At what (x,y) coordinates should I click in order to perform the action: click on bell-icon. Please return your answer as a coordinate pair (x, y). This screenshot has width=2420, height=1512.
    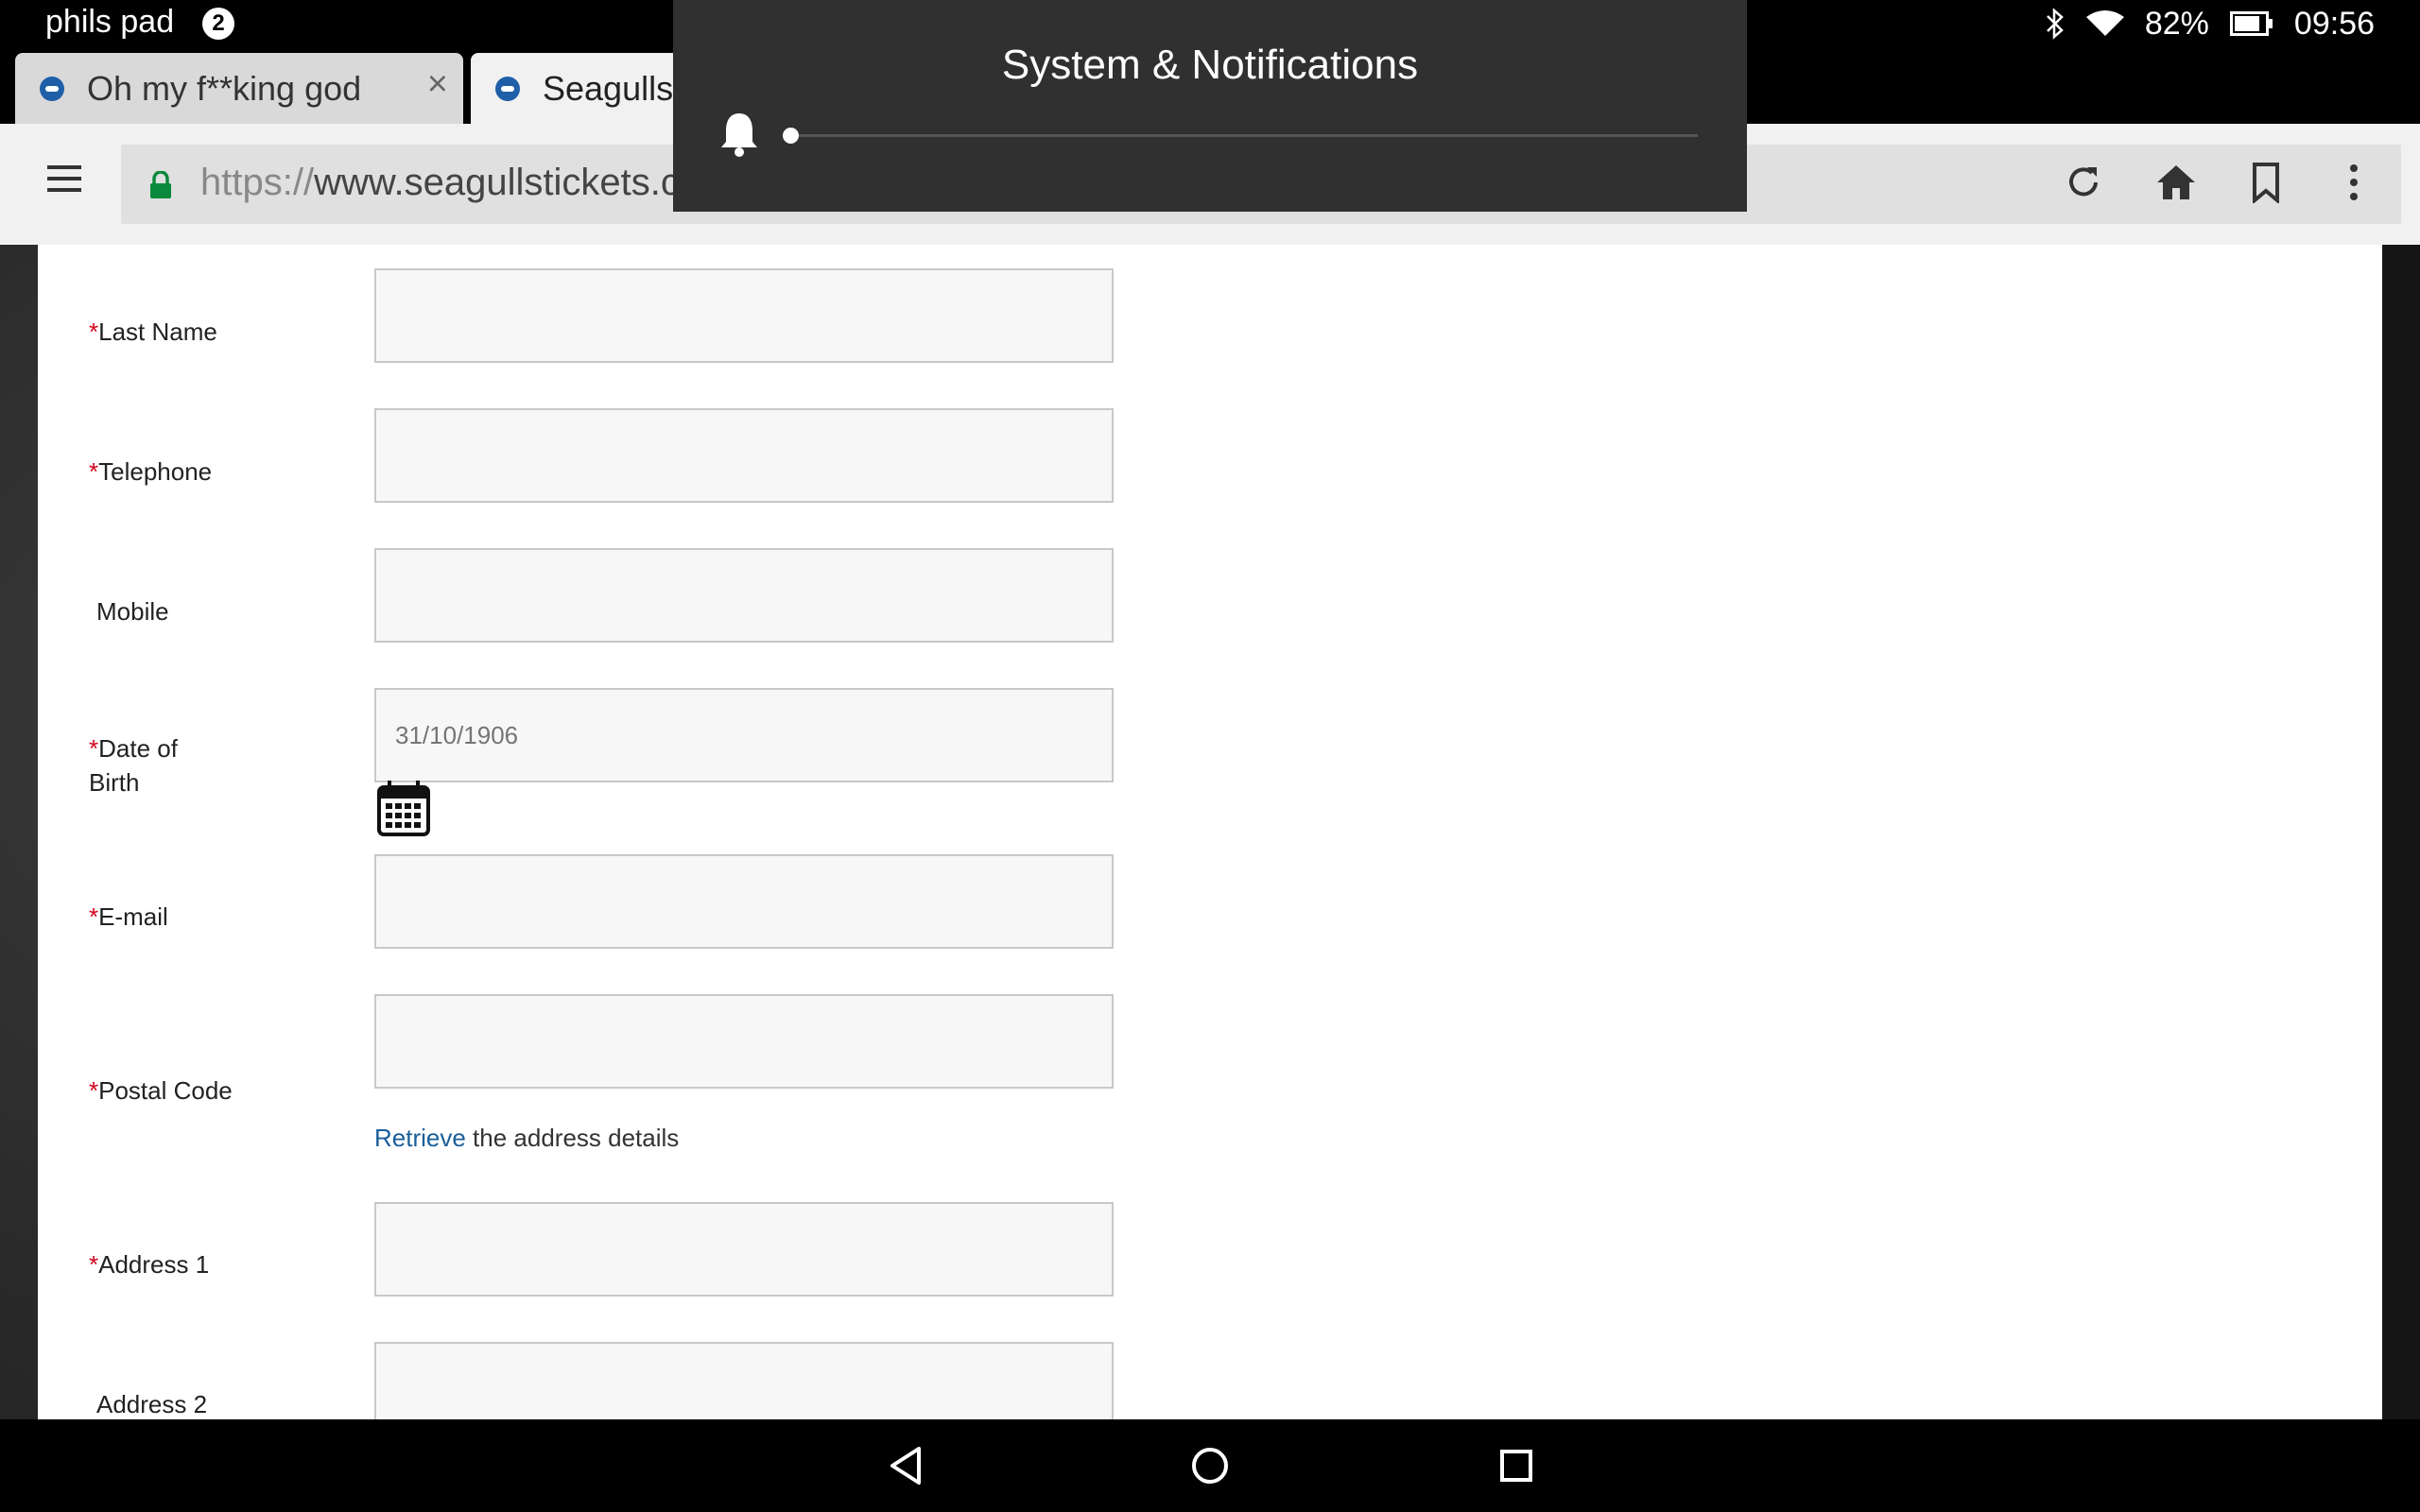
    Looking at the image, I should click on (739, 135).